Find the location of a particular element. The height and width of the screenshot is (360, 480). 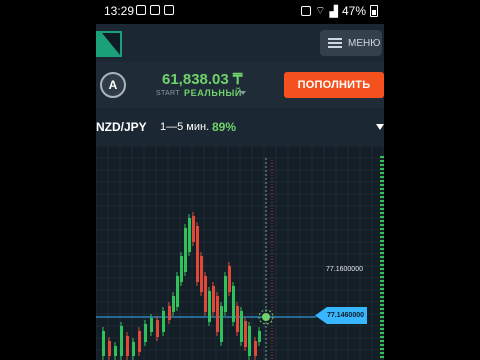

menu-button: МЕНЮ is located at coordinates (351, 43).